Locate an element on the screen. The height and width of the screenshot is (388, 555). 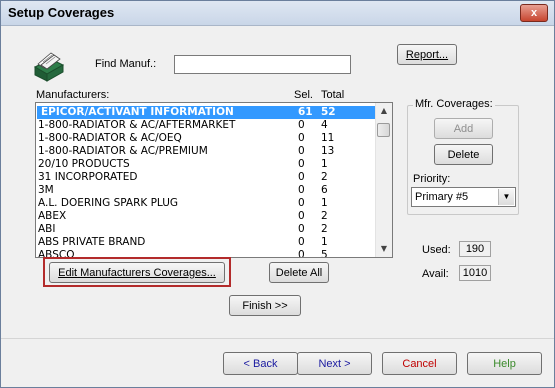
next-button-label: Next > is located at coordinates (334, 364).